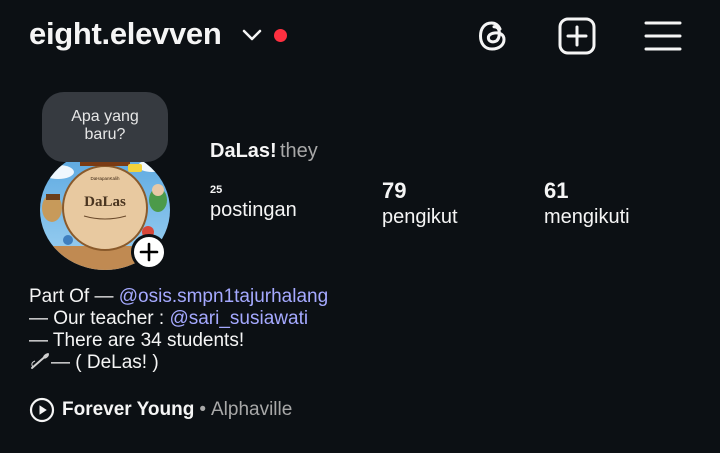 The height and width of the screenshot is (453, 720). I want to click on mention-link-osis: @osis.smpn1tajurhalang, so click(223, 296).